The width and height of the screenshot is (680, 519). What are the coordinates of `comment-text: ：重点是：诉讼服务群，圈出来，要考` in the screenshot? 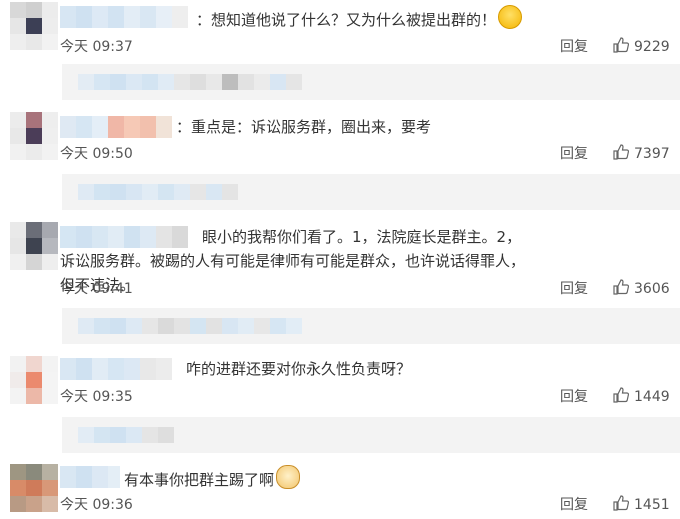 It's located at (304, 127).